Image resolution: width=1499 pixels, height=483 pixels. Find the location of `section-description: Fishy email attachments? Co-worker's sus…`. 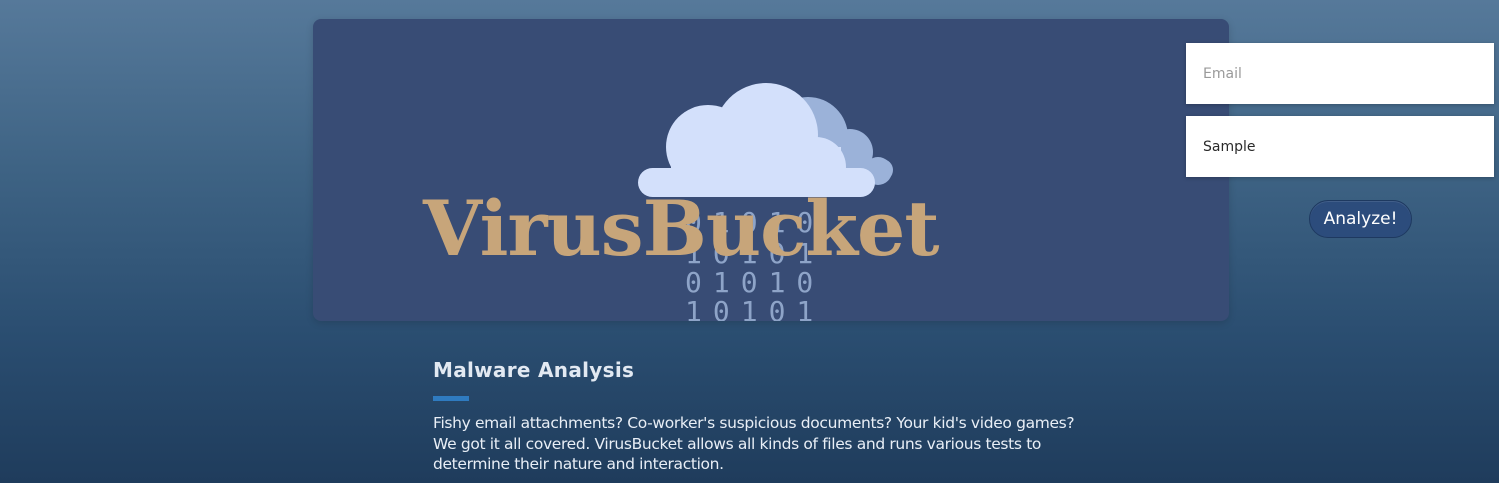

section-description: Fishy email attachments? Co-worker's sus… is located at coordinates (754, 443).